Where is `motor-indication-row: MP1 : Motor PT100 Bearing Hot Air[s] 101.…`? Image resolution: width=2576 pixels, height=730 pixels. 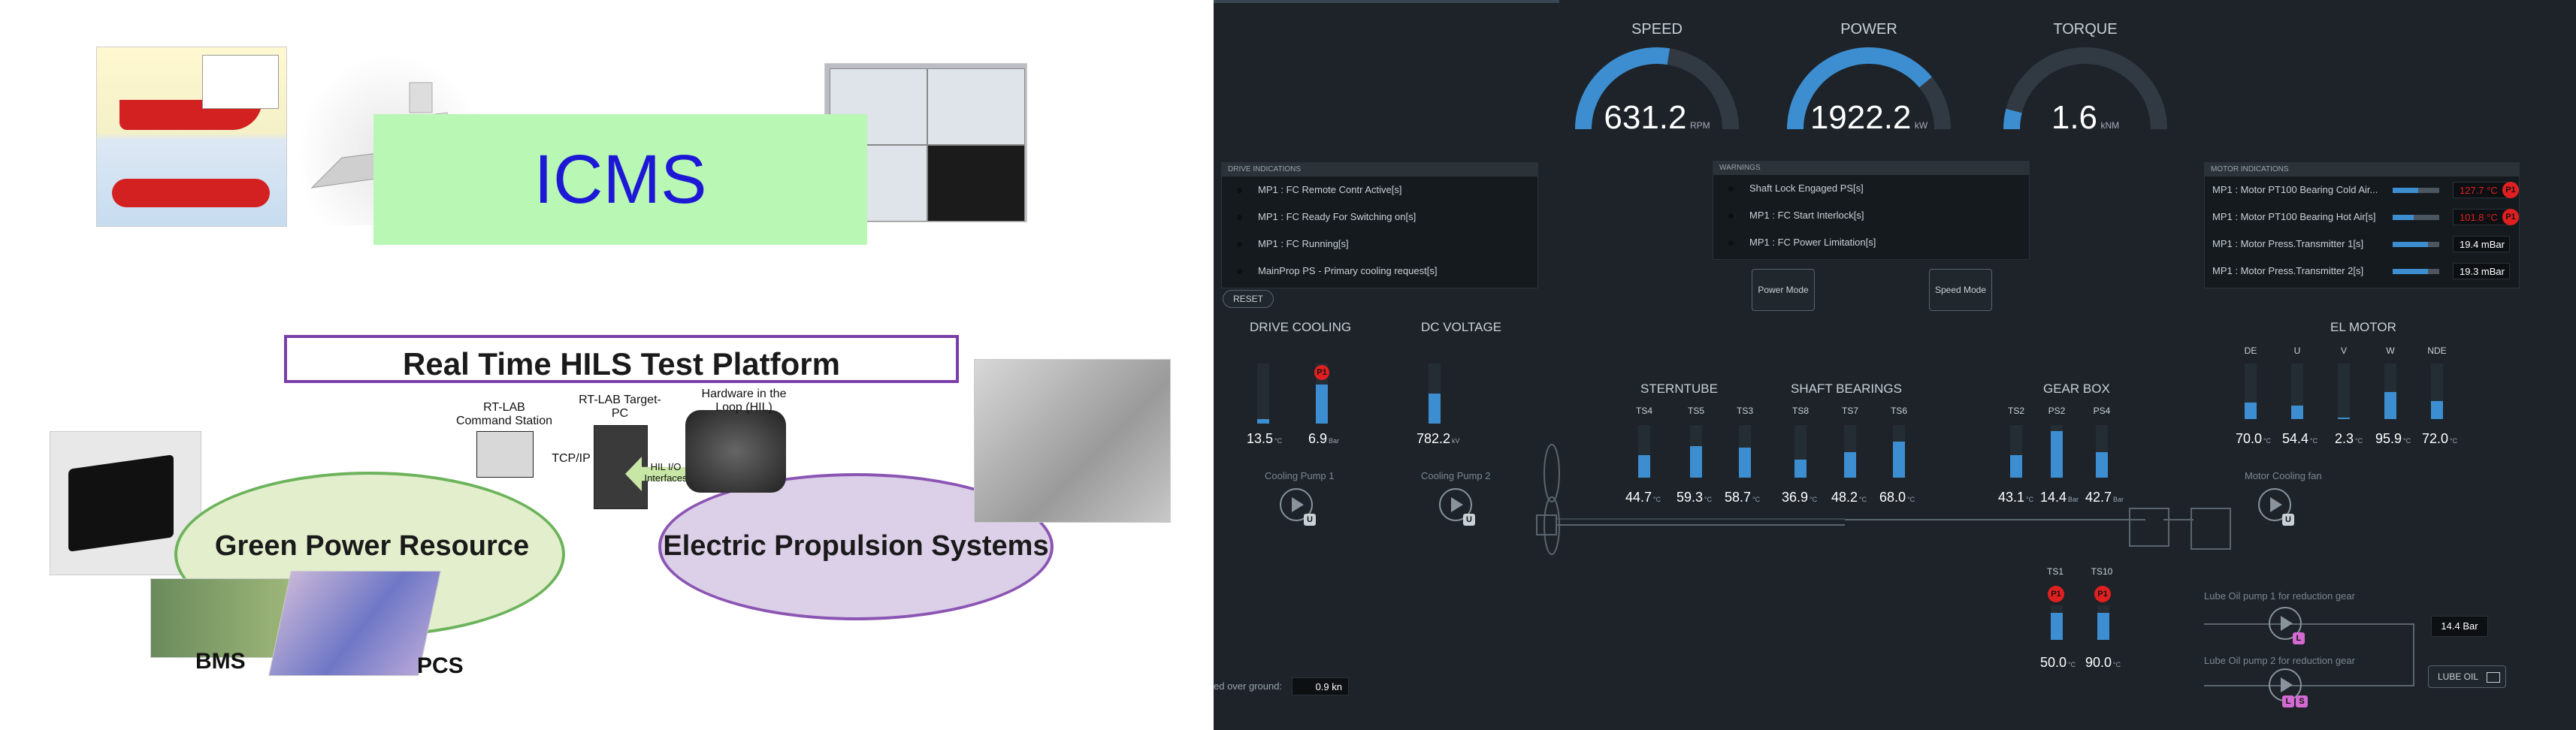
motor-indication-row: MP1 : Motor PT100 Bearing Hot Air[s] 101.… is located at coordinates (2362, 218).